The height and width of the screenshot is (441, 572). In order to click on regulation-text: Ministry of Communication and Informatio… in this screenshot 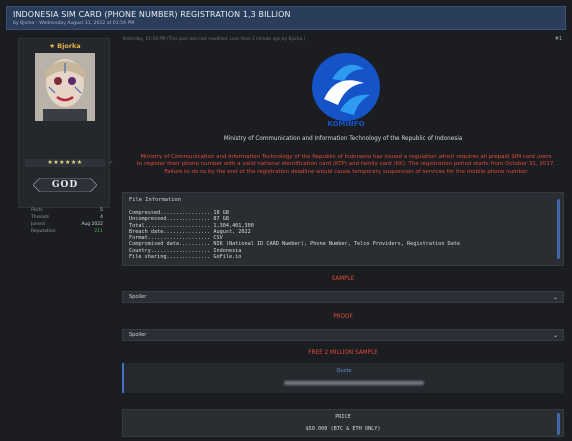, I will do `click(346, 164)`.